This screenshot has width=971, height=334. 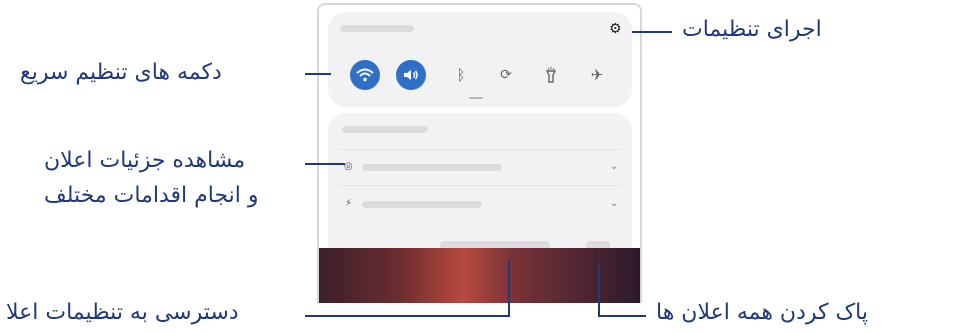 I want to click on callout-line-clear-all-h, so click(x=622, y=316).